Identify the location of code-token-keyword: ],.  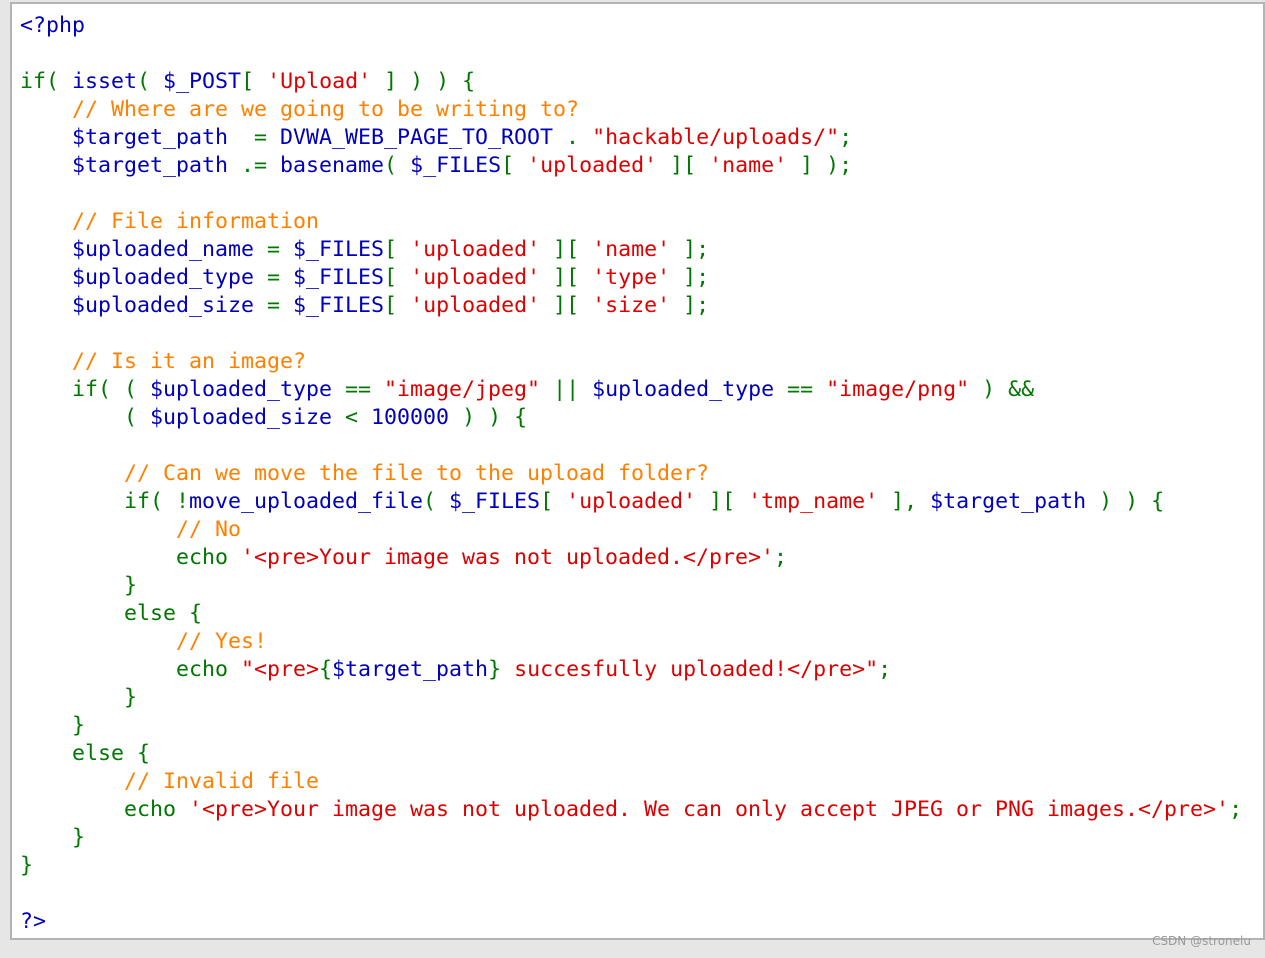
(904, 501).